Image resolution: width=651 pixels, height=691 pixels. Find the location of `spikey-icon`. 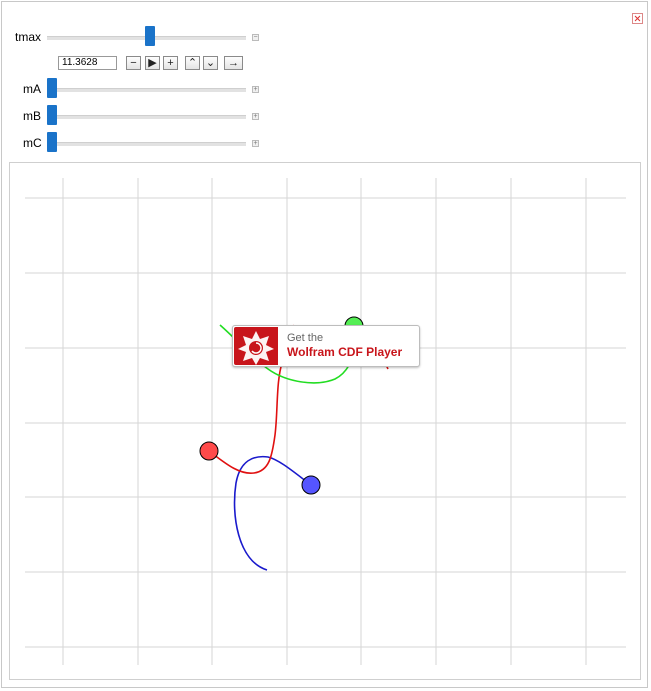

spikey-icon is located at coordinates (256, 348).